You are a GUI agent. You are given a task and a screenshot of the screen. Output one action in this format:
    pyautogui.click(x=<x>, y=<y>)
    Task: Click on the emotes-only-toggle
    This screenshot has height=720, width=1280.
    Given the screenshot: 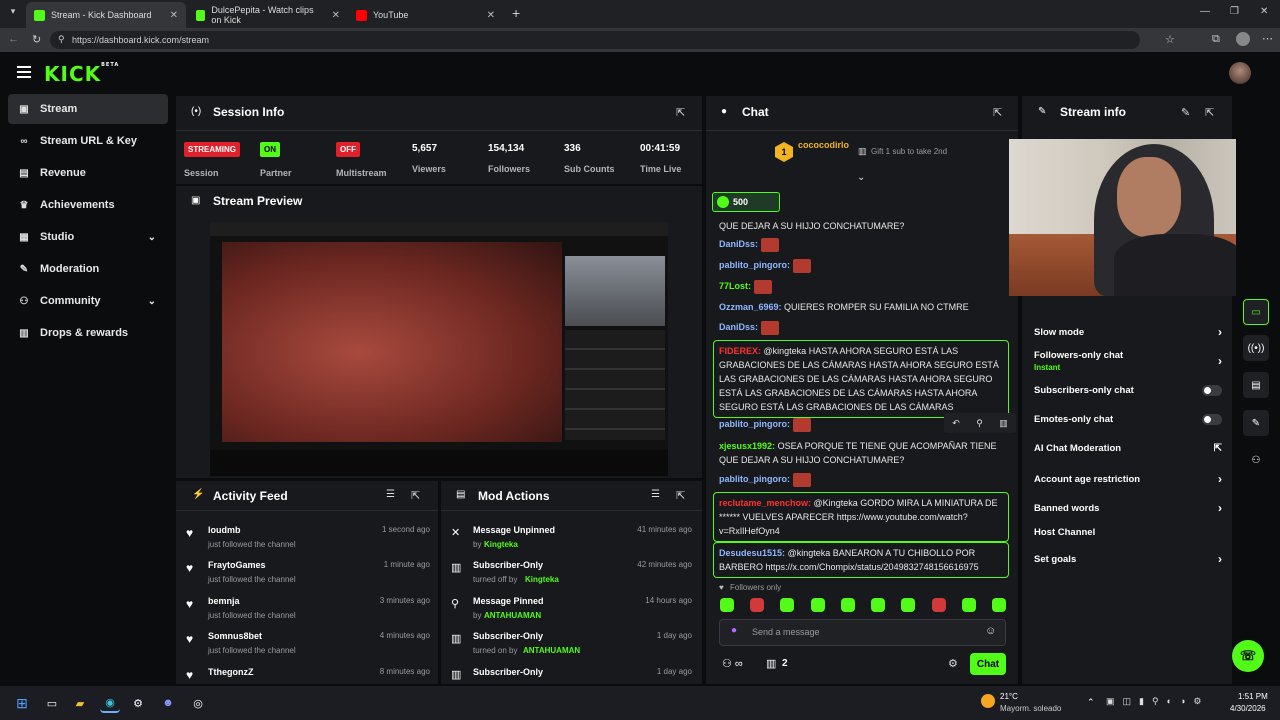 What is the action you would take?
    pyautogui.click(x=1212, y=419)
    